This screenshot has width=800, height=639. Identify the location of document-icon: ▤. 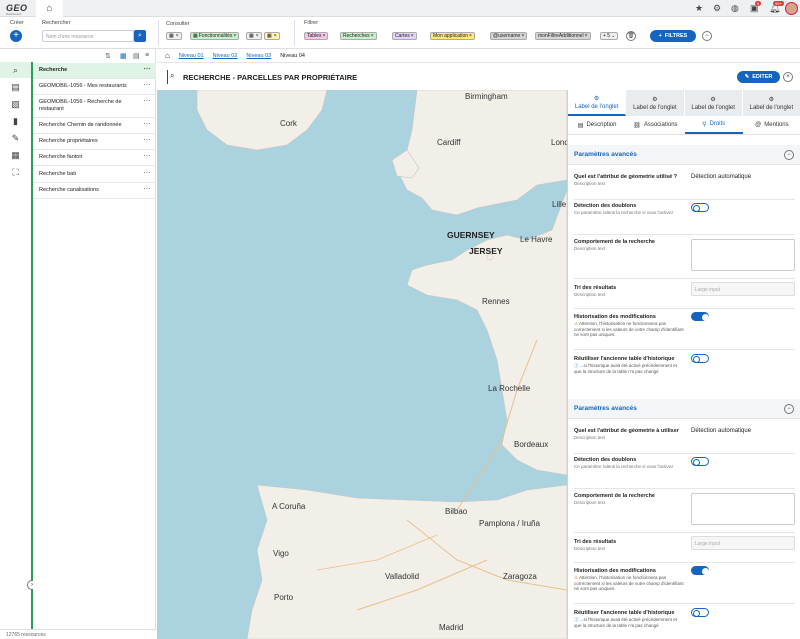
(580, 125).